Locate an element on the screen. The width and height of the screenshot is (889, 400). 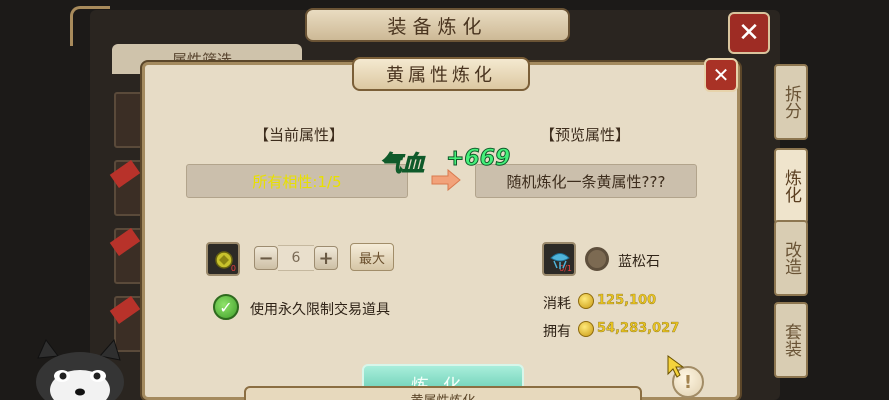
use-bound-items-checkbox: ✓ is located at coordinates (226, 307).